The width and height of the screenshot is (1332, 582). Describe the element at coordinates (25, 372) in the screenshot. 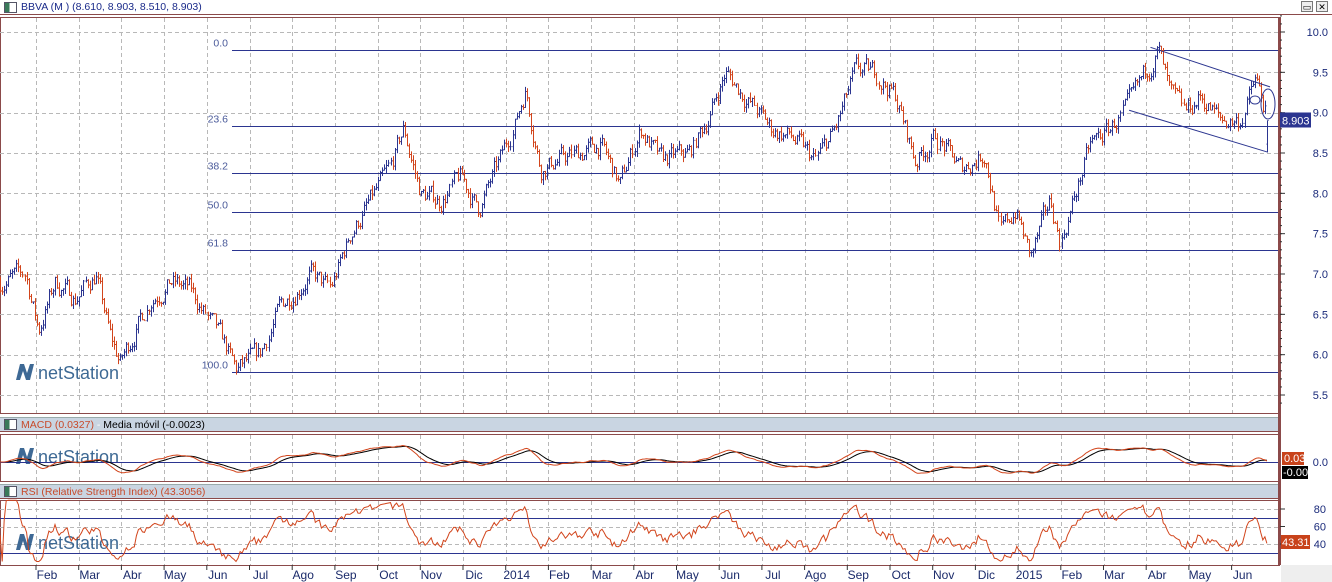

I see `netstation-logo-mark` at that location.